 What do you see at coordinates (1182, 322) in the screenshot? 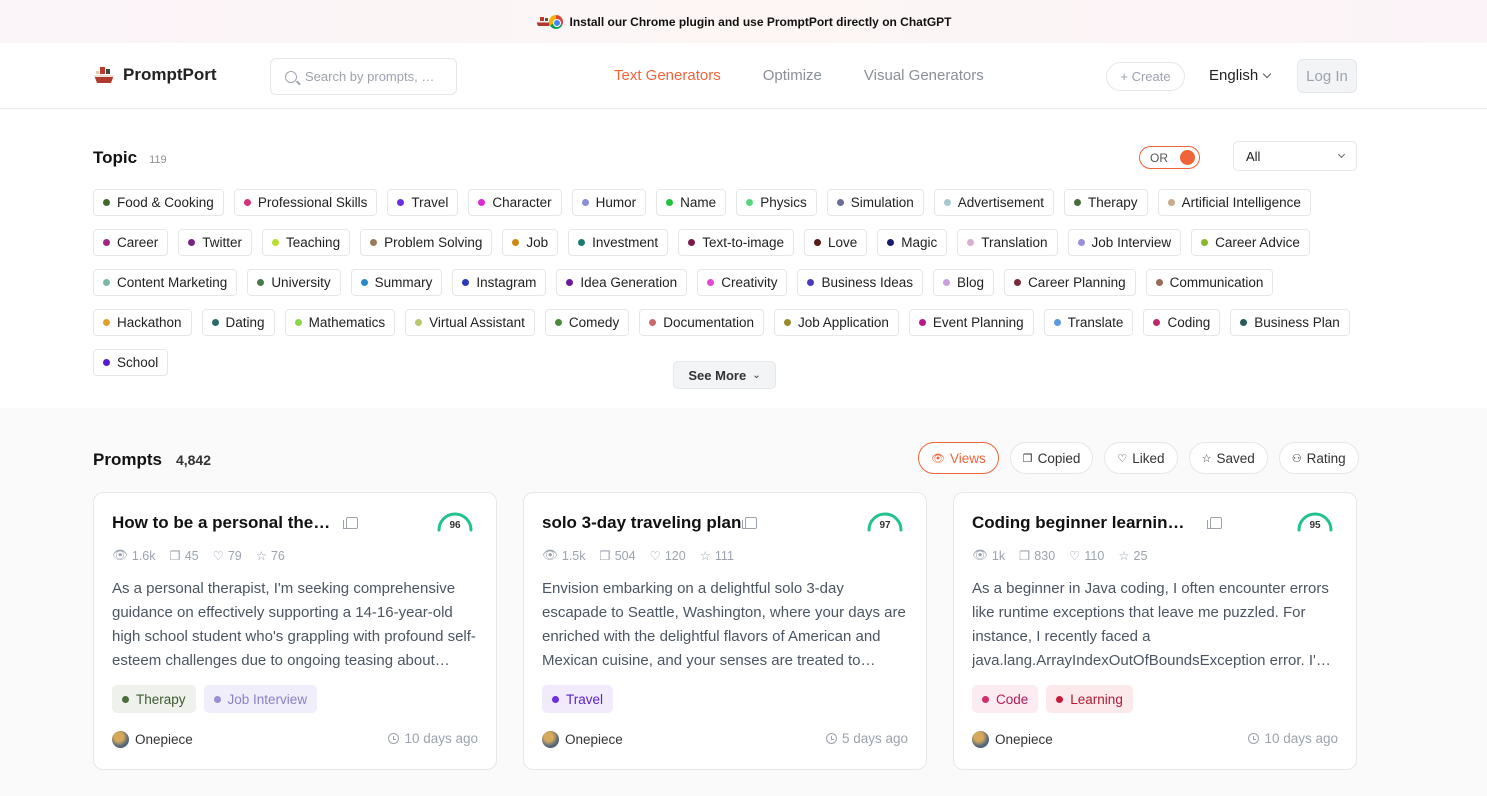
I see `topic-tag: Coding` at bounding box center [1182, 322].